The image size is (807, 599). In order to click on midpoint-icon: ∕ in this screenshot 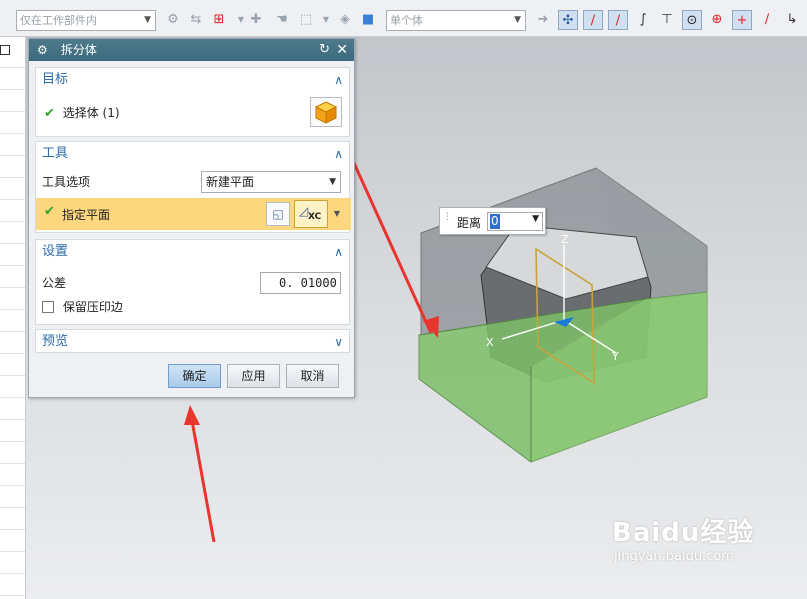, I will do `click(618, 20)`.